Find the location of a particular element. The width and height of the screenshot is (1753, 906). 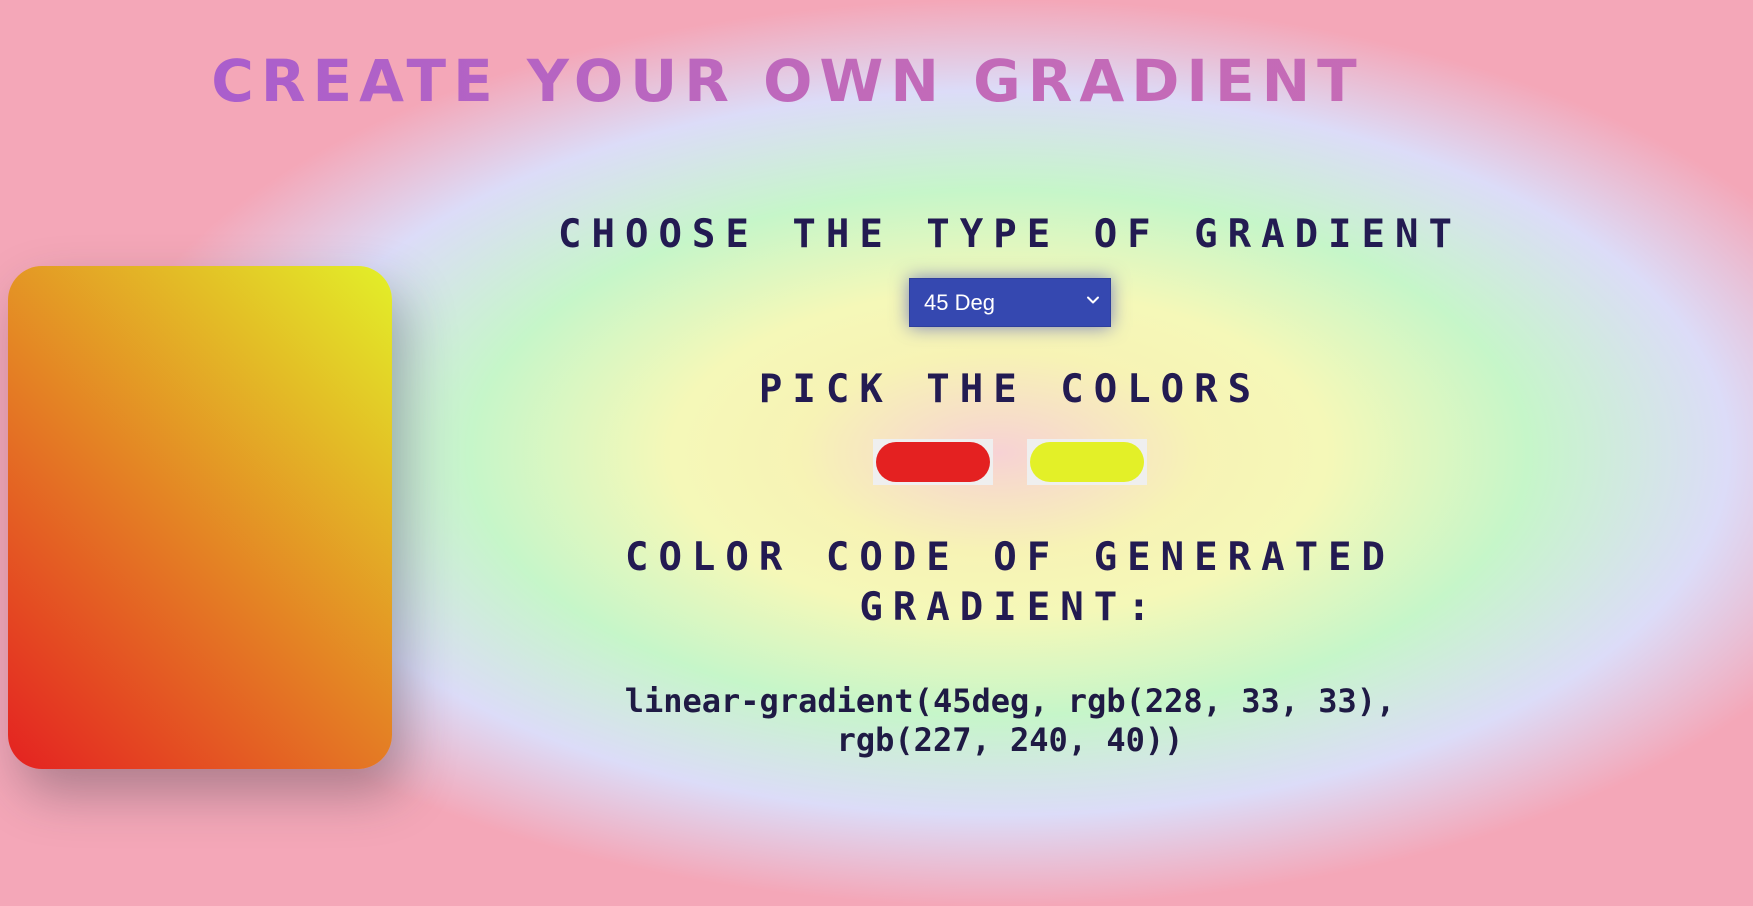

color-pickers is located at coordinates (1010, 462).